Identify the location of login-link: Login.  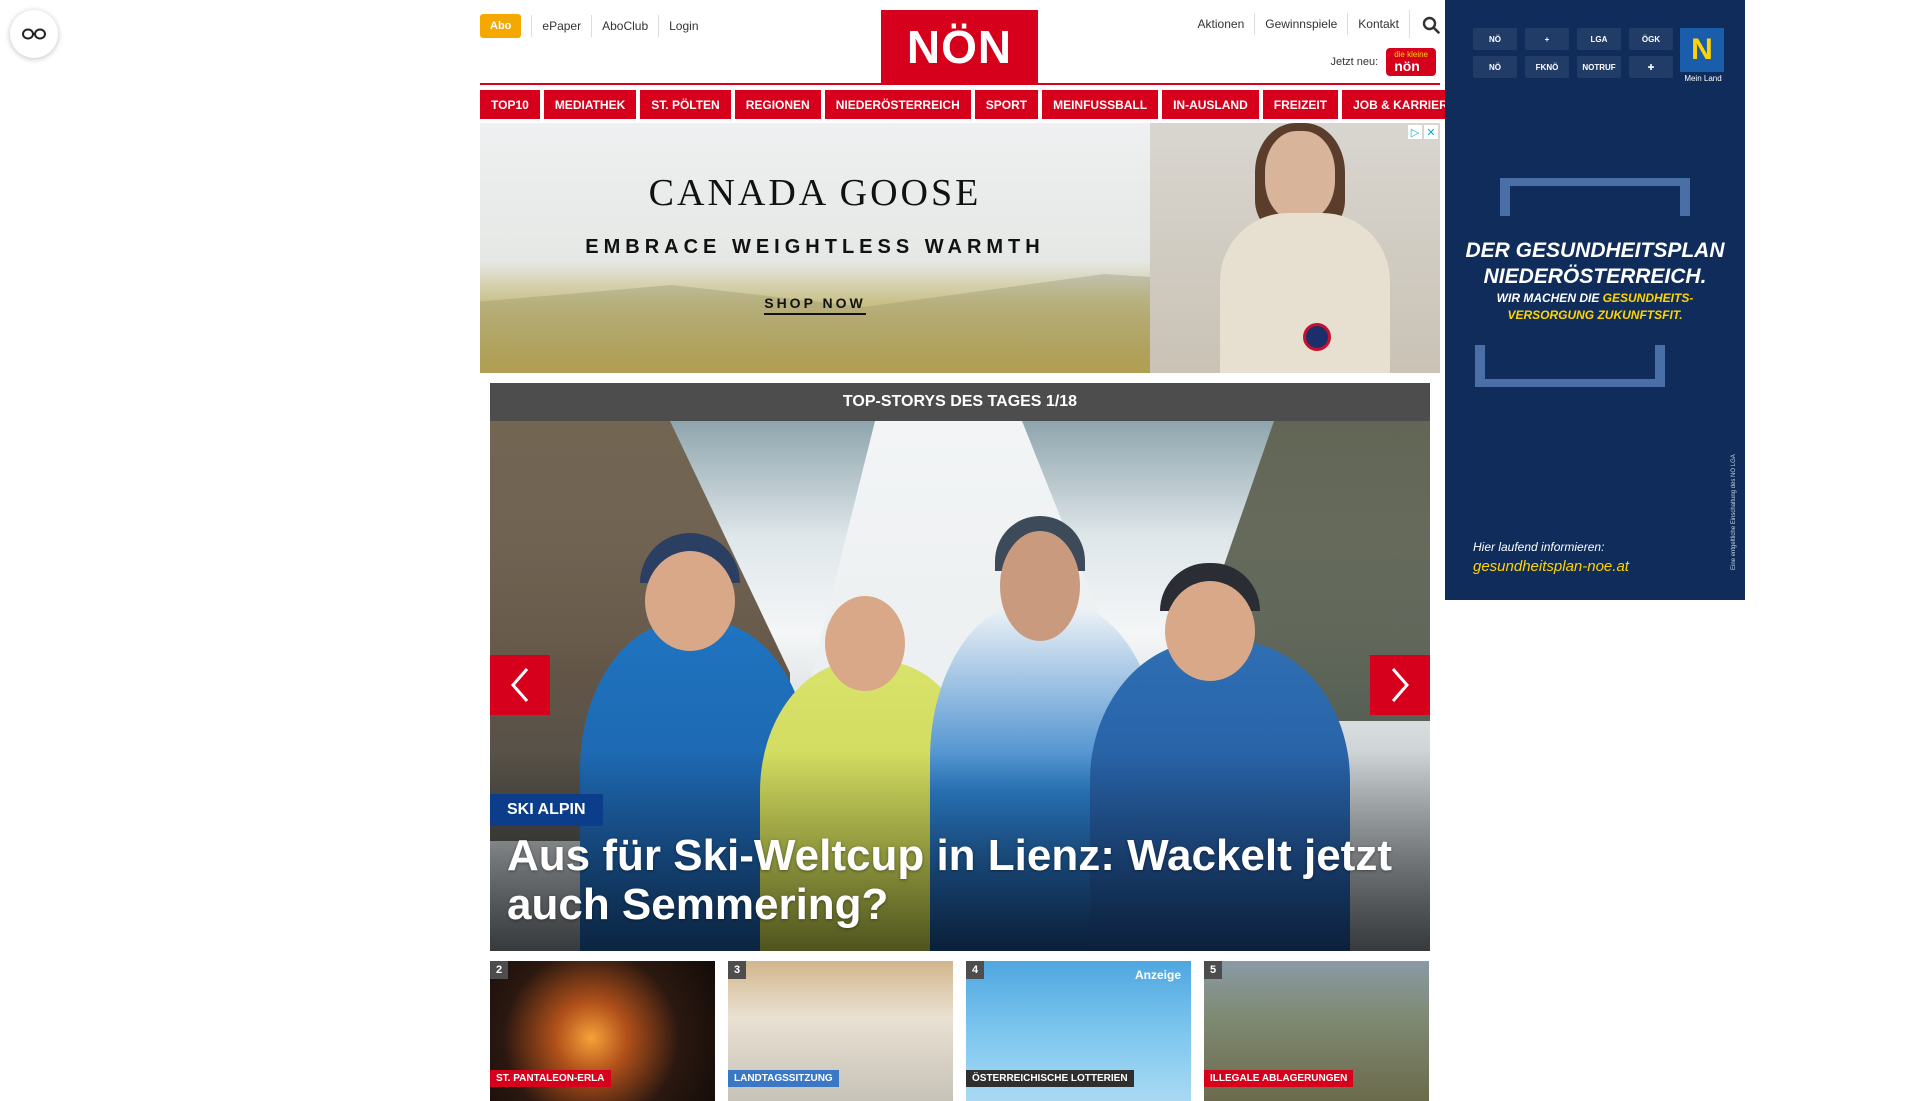
(683, 26).